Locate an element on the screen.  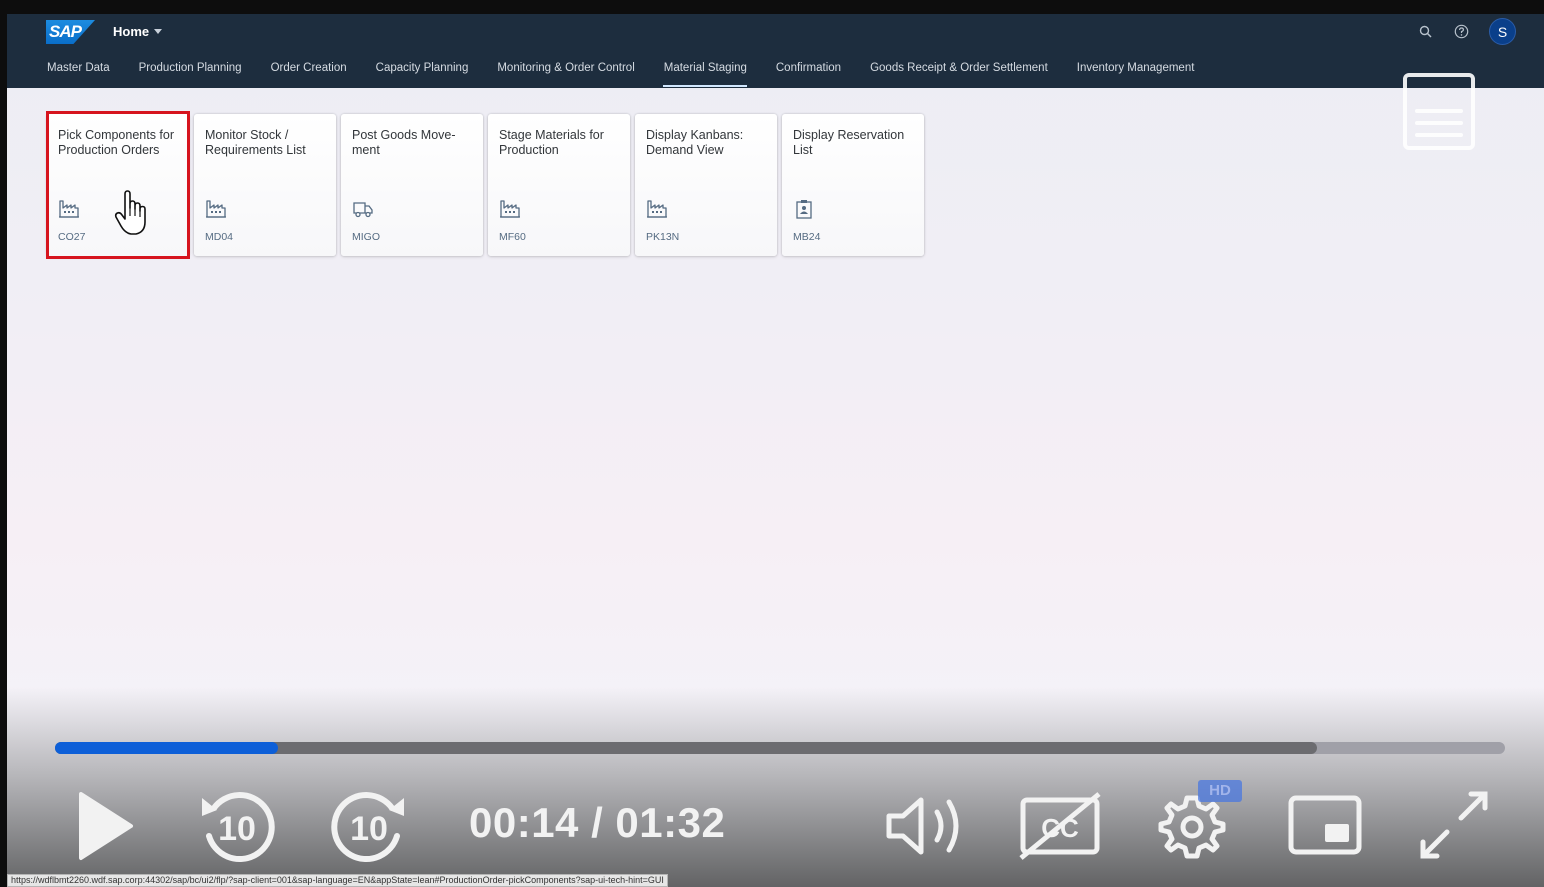
progress-bar is located at coordinates (780, 748).